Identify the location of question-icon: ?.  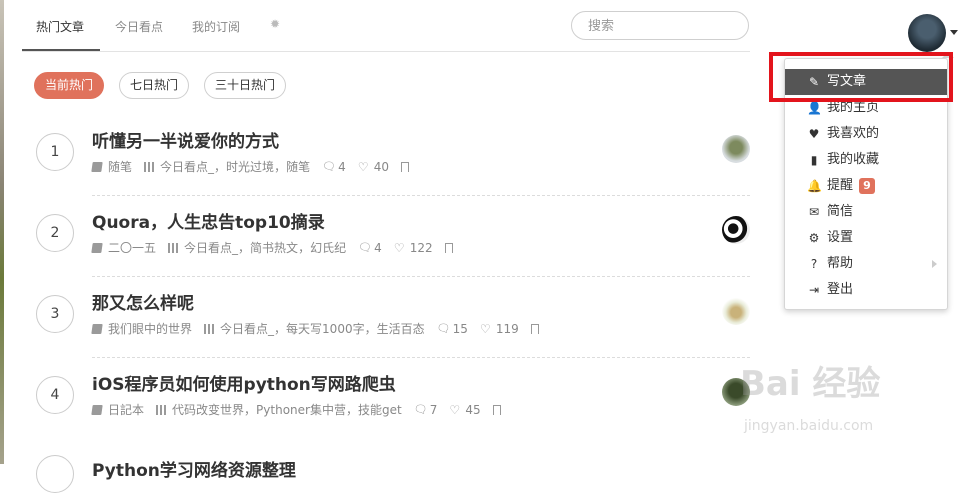
(814, 264).